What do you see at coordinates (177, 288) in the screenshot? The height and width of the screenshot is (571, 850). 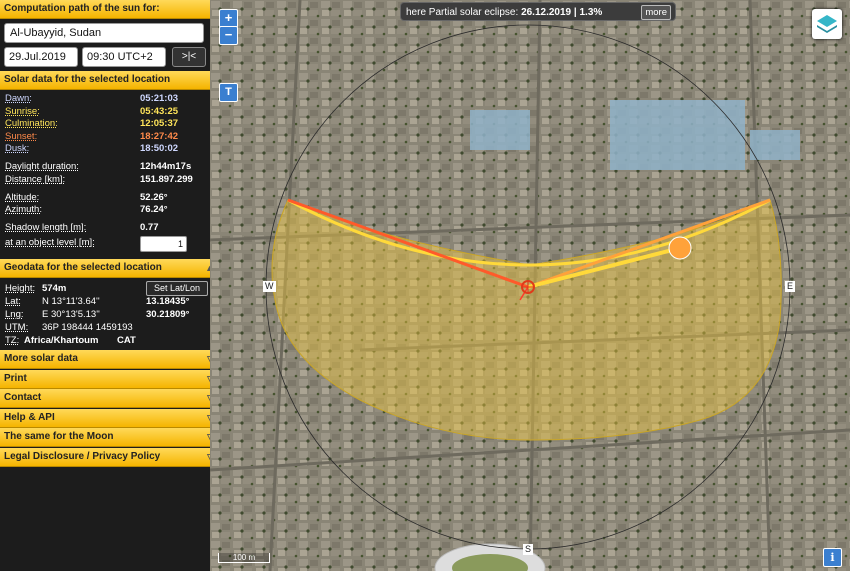 I see `set-latlon-button: Set Lat/Lon` at bounding box center [177, 288].